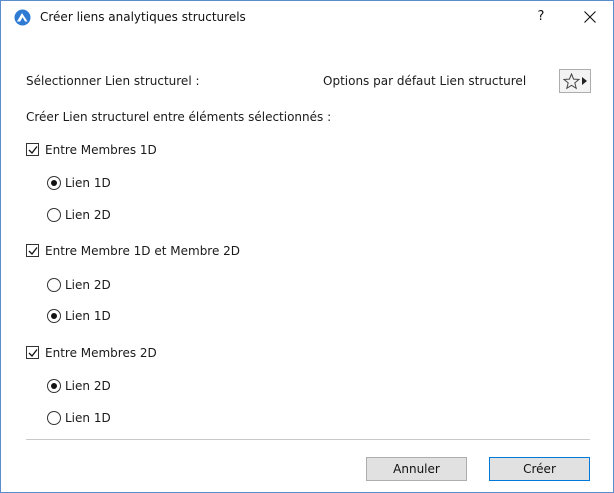 This screenshot has width=614, height=493. I want to click on checkbox-label: Entre Membres 1D, so click(101, 150).